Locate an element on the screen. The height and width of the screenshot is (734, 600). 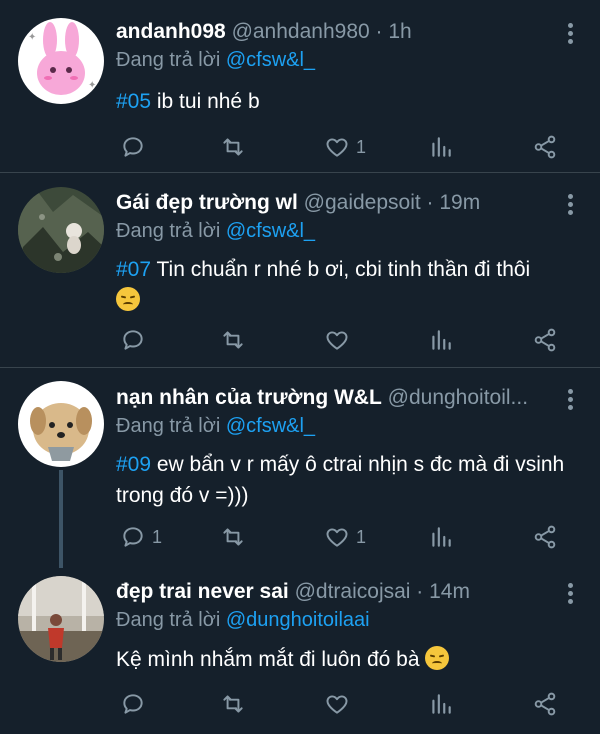
tweet-text: Kệ mình nhắm mắt đi luôn đó bà is located at coordinates (348, 659).